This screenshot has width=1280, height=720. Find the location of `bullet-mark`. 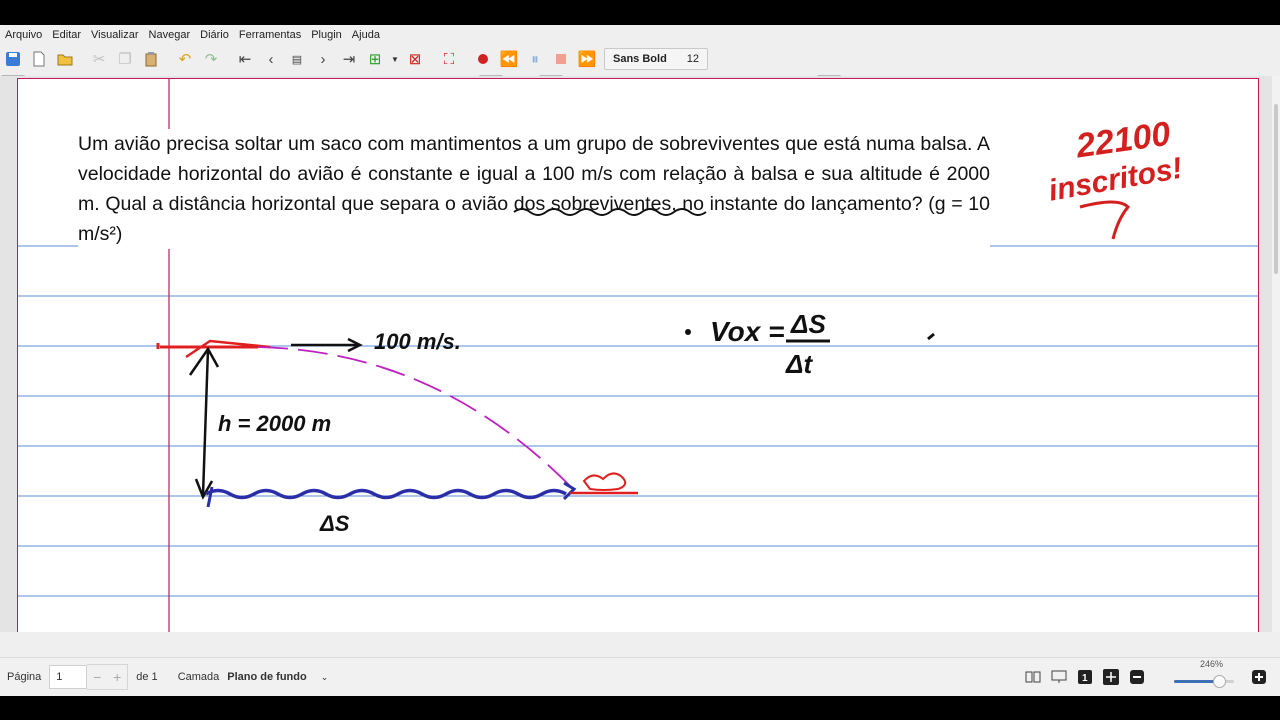

bullet-mark is located at coordinates (688, 332).